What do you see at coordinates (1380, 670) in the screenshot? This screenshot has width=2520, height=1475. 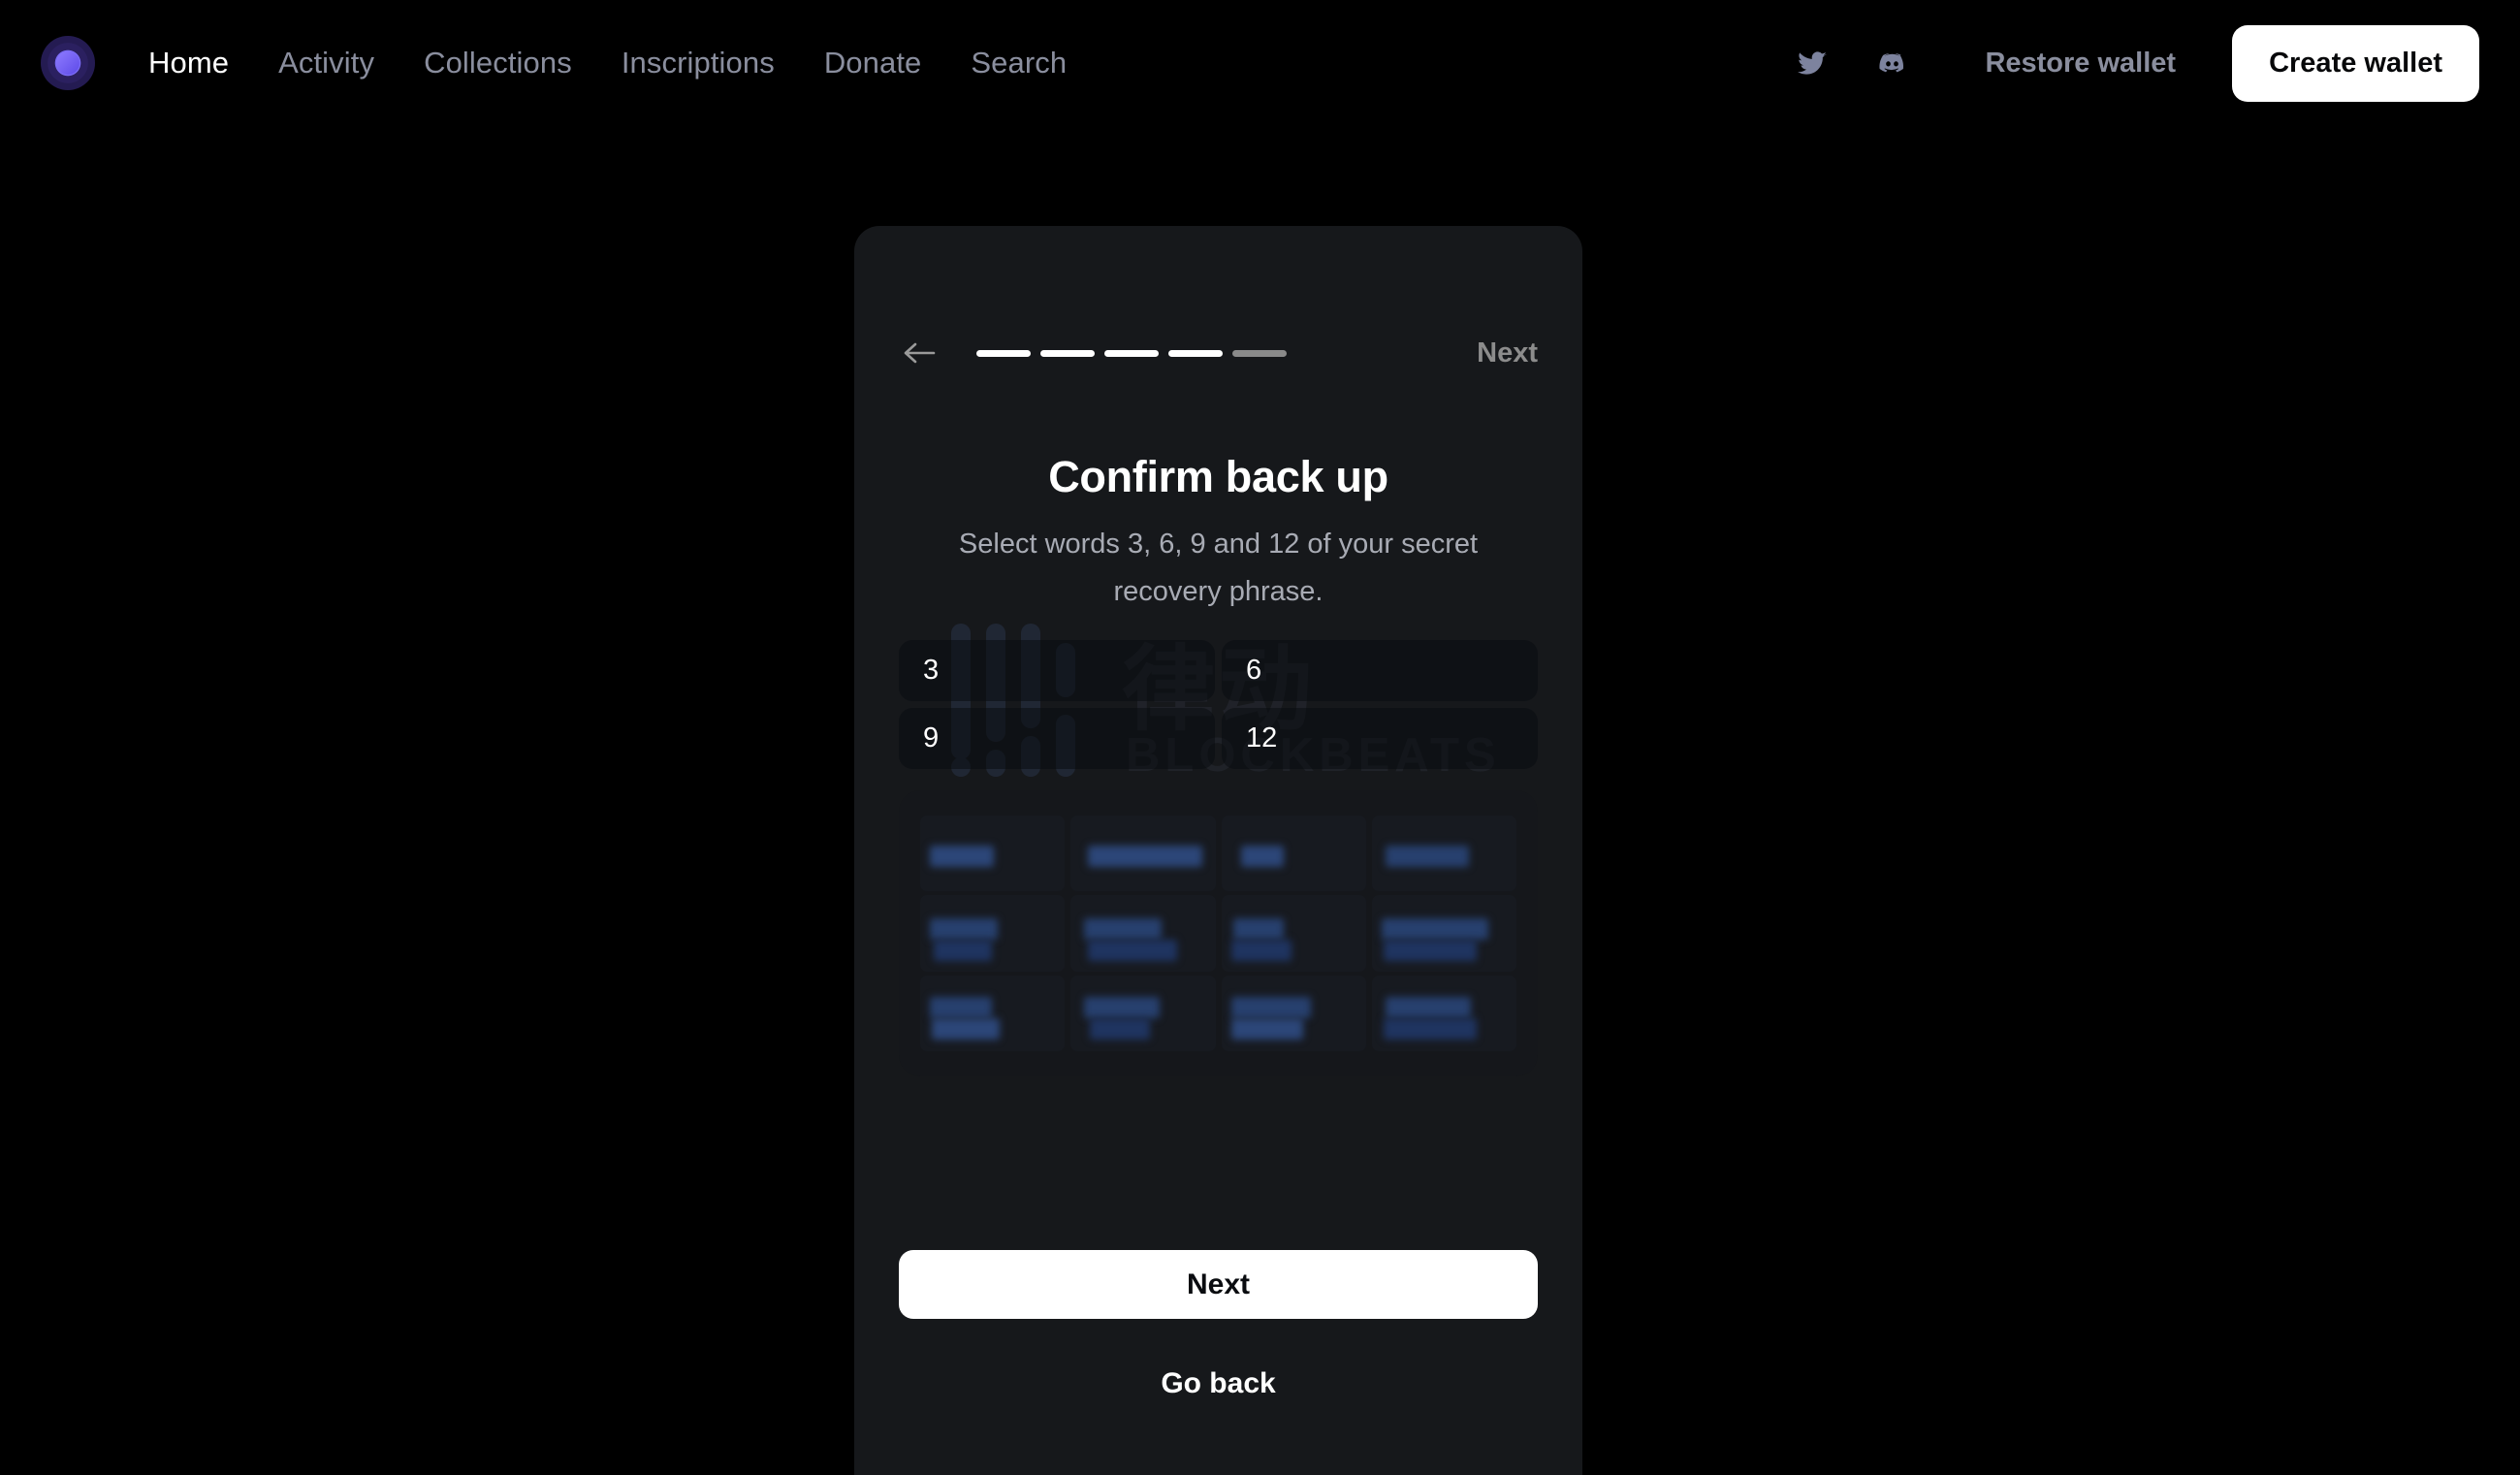 I see `word-field-6: 6` at bounding box center [1380, 670].